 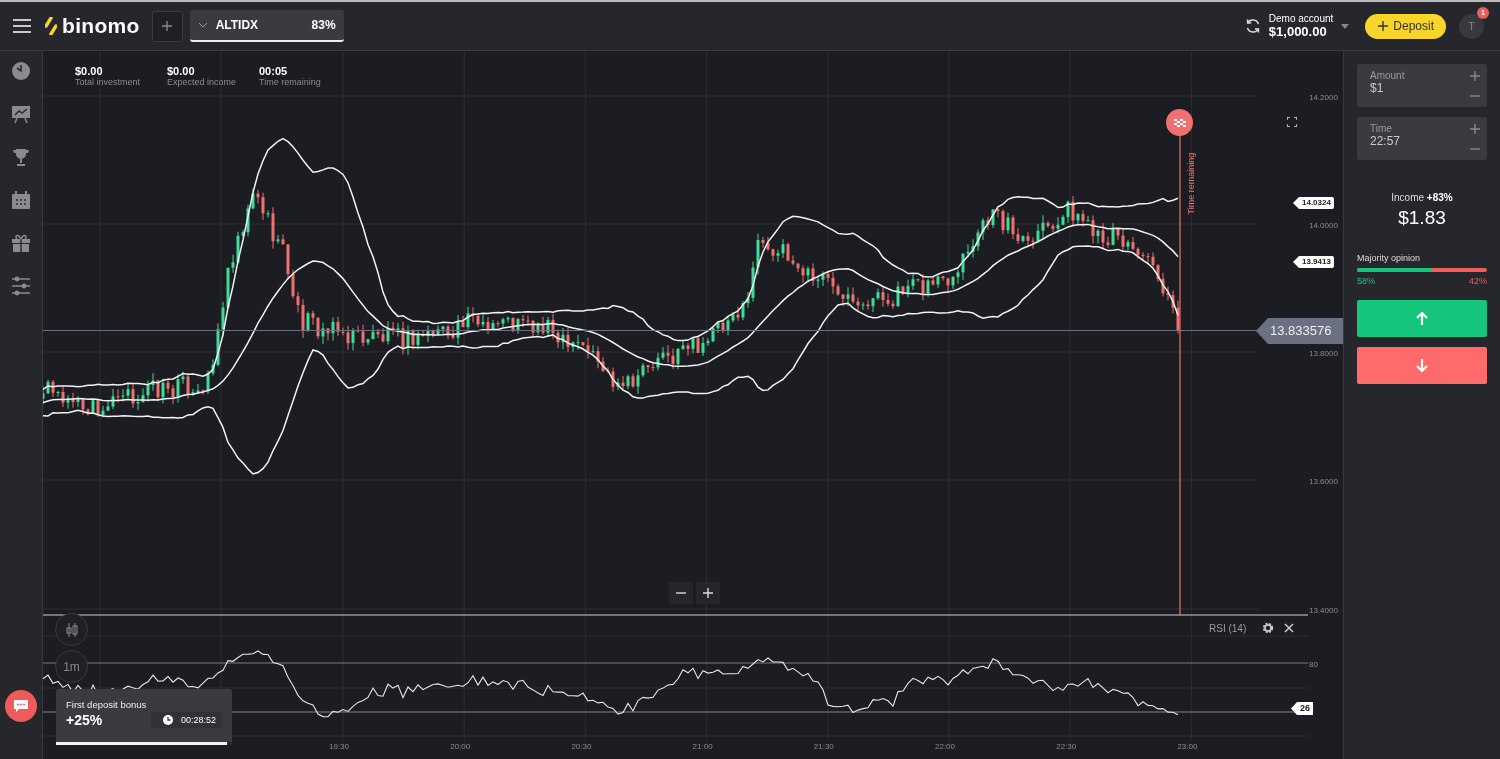 What do you see at coordinates (581, 746) in the screenshot?
I see `time-axis-label: 20:30` at bounding box center [581, 746].